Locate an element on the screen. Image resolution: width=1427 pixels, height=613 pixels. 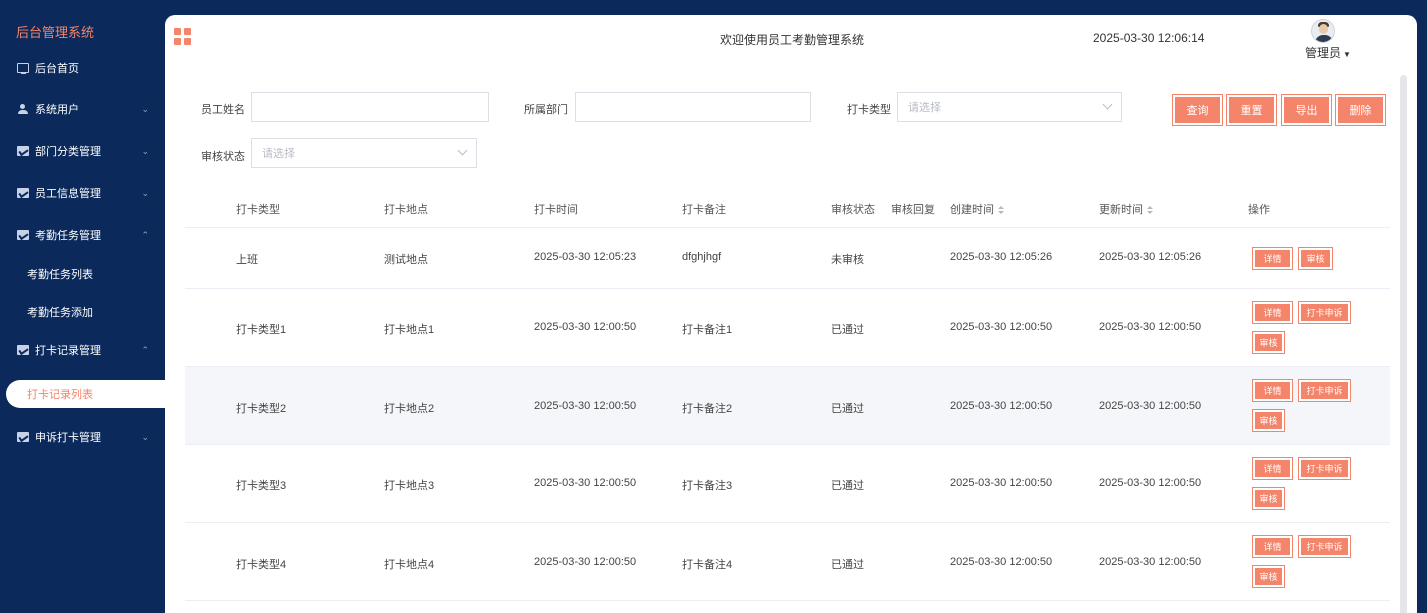
department-input is located at coordinates (693, 107).